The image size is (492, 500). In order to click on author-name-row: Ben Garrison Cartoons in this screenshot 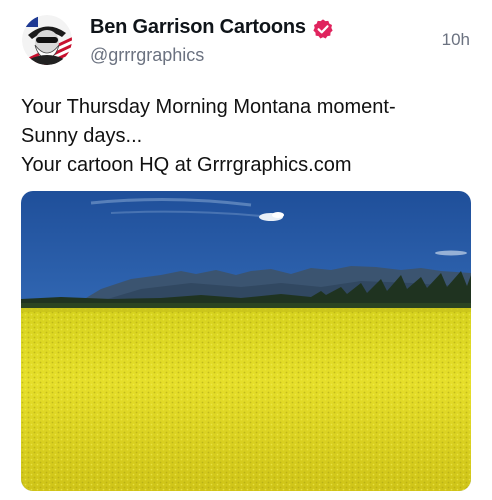, I will do `click(212, 27)`.